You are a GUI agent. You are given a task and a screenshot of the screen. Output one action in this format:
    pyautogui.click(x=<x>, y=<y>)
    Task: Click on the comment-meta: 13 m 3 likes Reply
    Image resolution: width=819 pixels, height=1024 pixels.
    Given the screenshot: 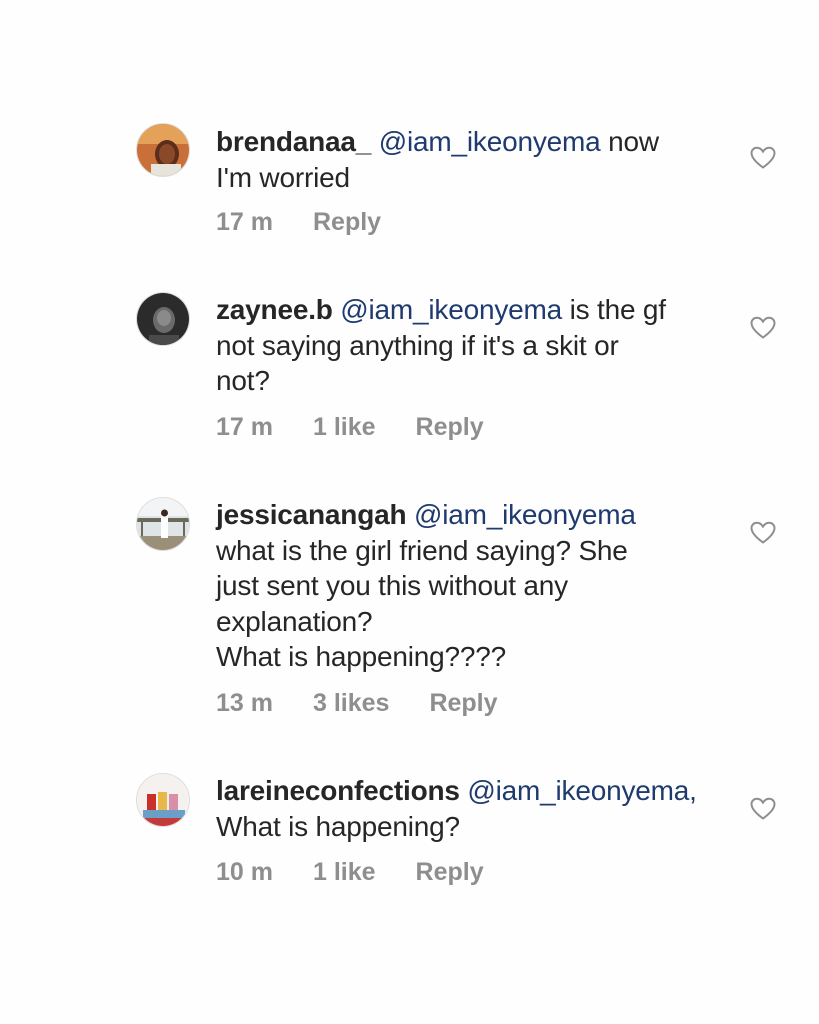 What is the action you would take?
    pyautogui.click(x=357, y=703)
    